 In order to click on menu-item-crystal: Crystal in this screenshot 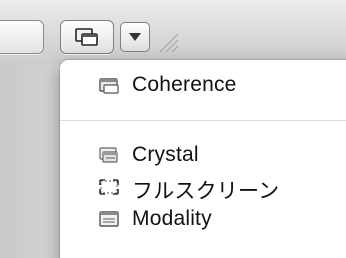, I will do `click(203, 155)`.